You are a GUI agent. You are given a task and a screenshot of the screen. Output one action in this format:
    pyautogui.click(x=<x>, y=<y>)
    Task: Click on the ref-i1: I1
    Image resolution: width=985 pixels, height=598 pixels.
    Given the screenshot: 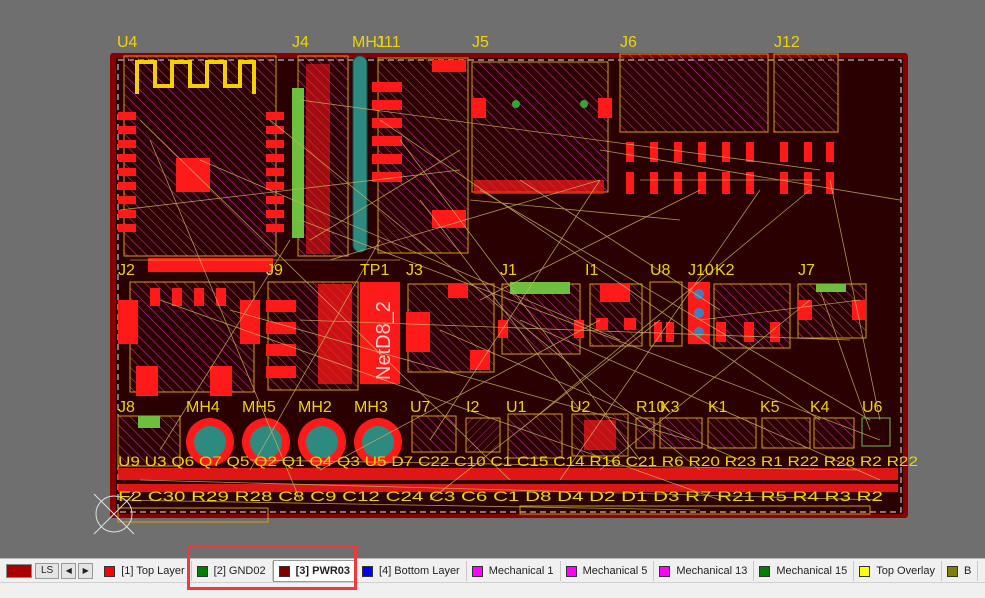 What is the action you would take?
    pyautogui.click(x=591, y=270)
    